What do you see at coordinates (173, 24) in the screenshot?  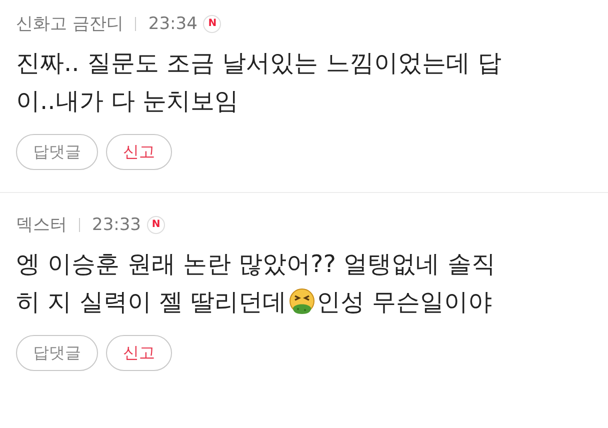 I see `comment-time: 23:34` at bounding box center [173, 24].